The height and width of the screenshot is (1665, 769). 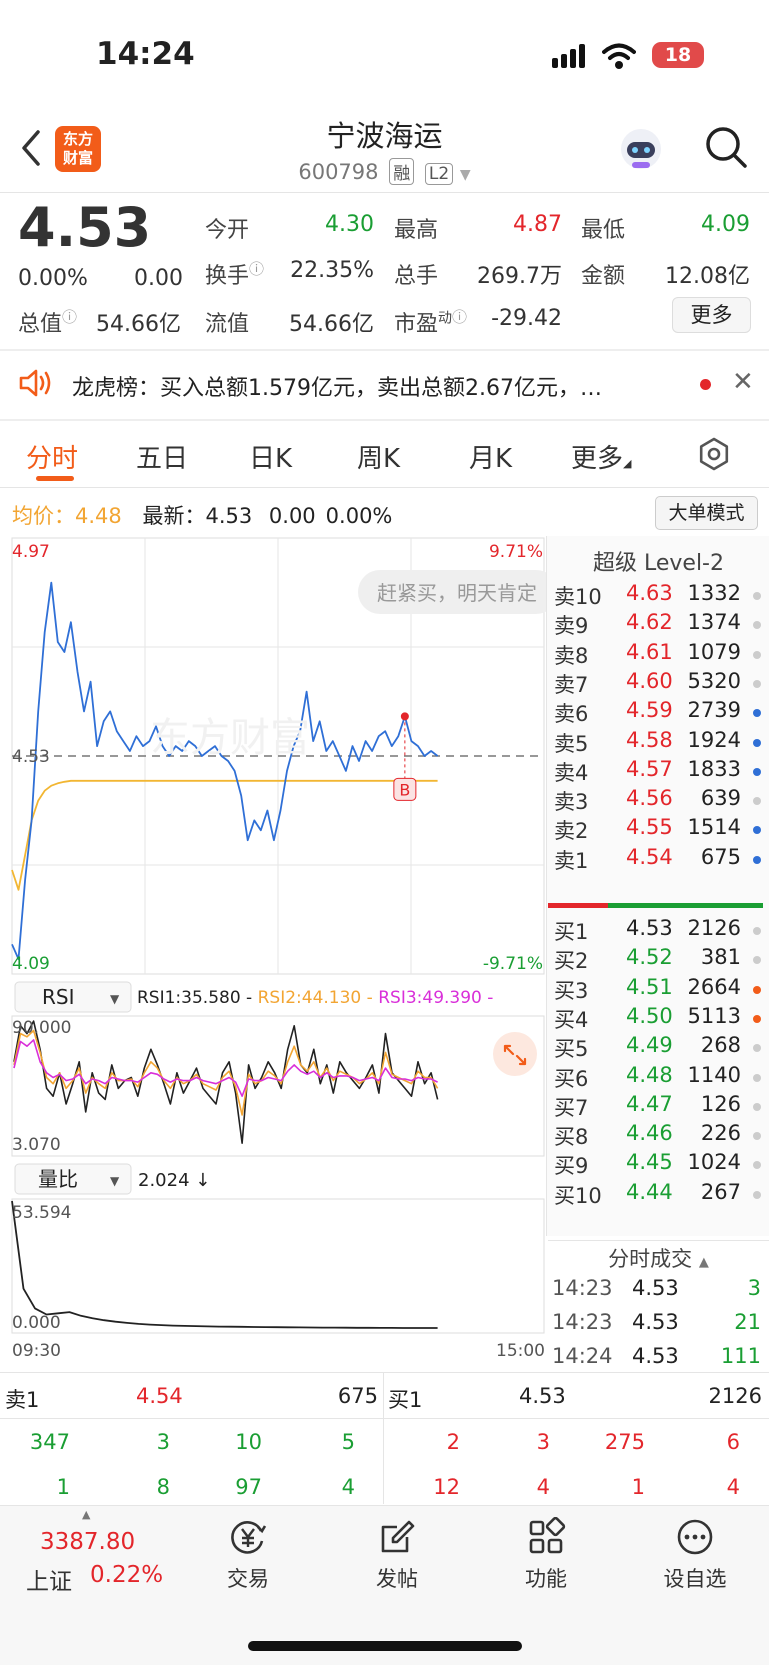 What do you see at coordinates (86, 1514) in the screenshot?
I see `caret-up-small-icon: ▲` at bounding box center [86, 1514].